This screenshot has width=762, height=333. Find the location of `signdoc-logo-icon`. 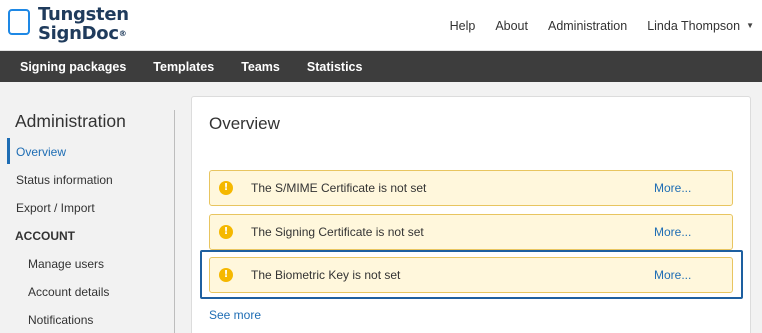

signdoc-logo-icon is located at coordinates (19, 22).